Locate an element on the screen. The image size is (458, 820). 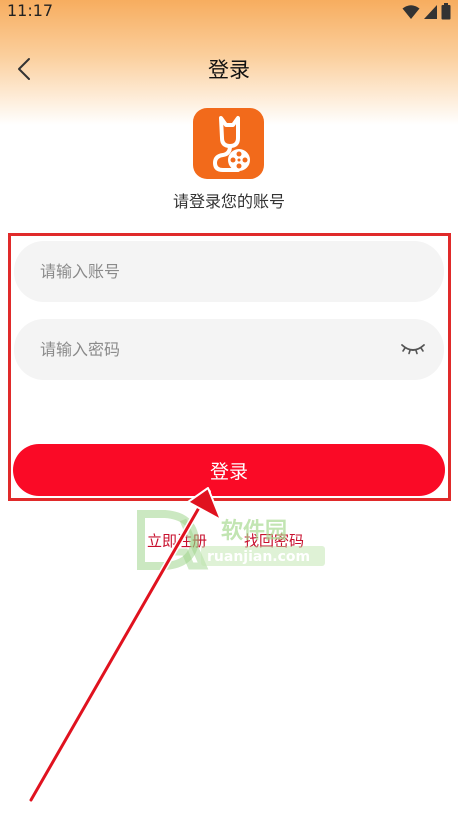
page-title: 登录 is located at coordinates (229, 70).